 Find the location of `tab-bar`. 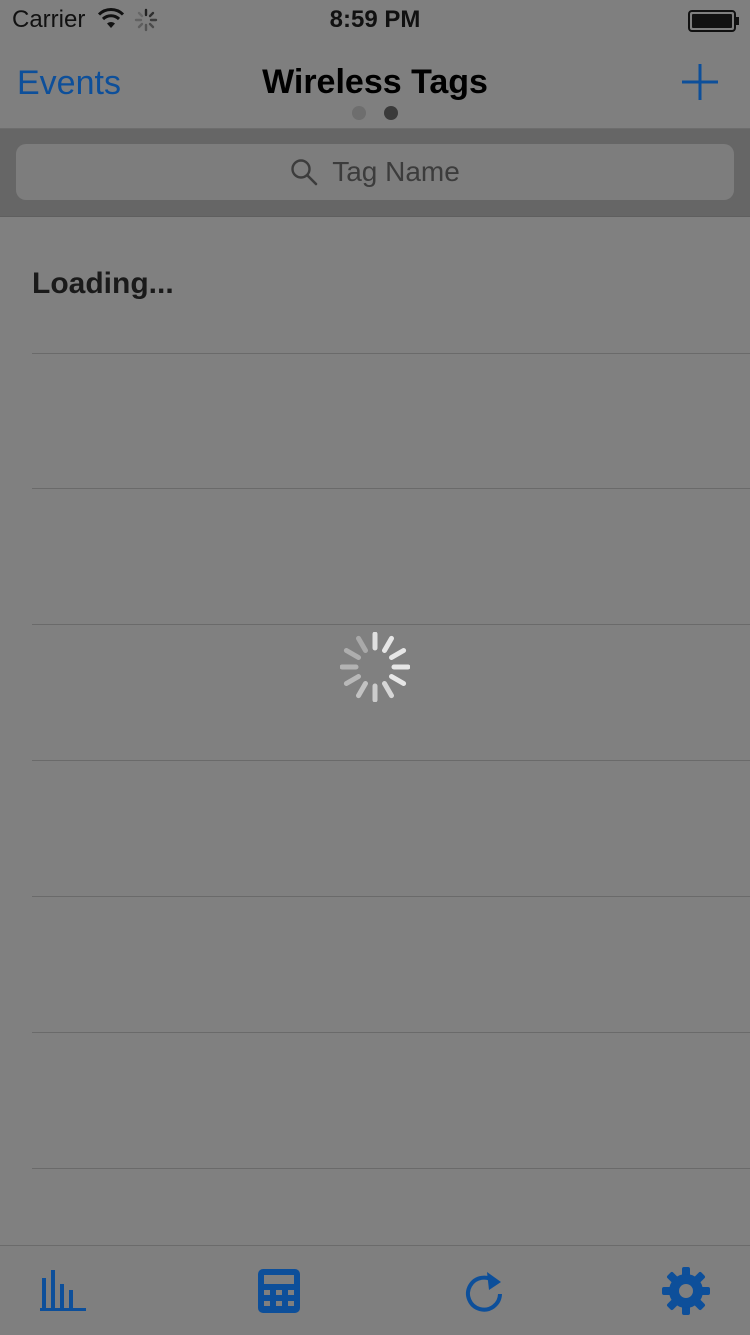

tab-bar is located at coordinates (375, 1290).